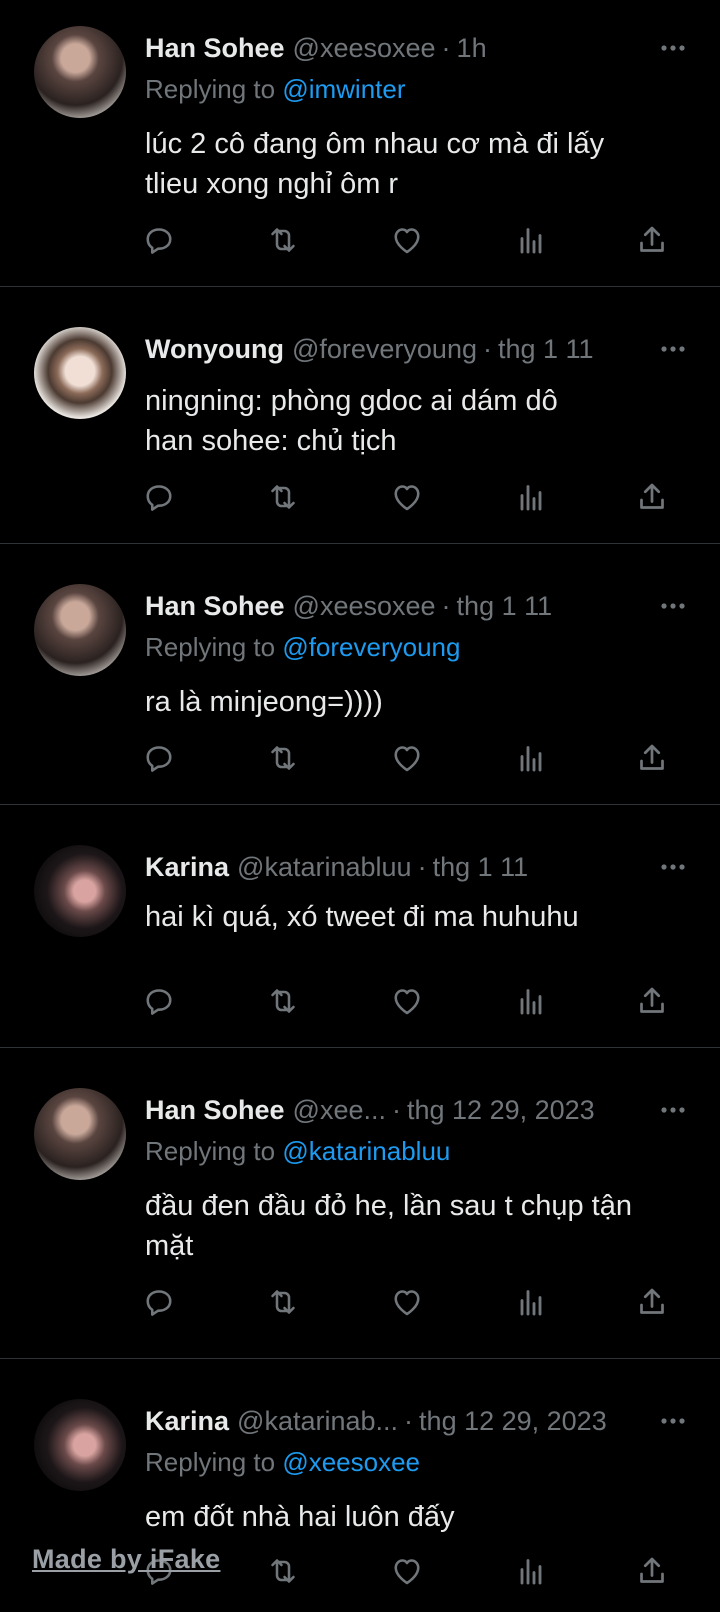 This screenshot has width=720, height=1612. I want to click on tweet-header: Wonyoung @foreveryoung · thg 1 11, so click(397, 349).